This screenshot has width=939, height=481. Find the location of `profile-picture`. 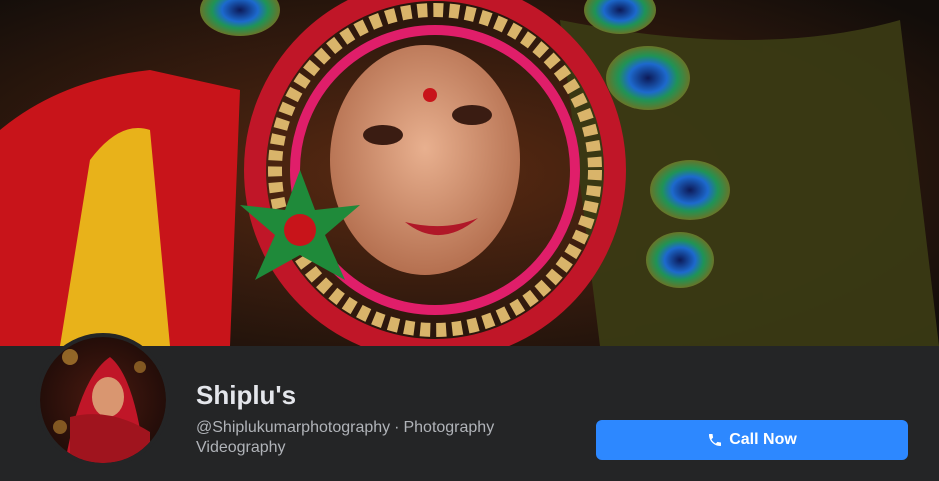

profile-picture is located at coordinates (103, 400).